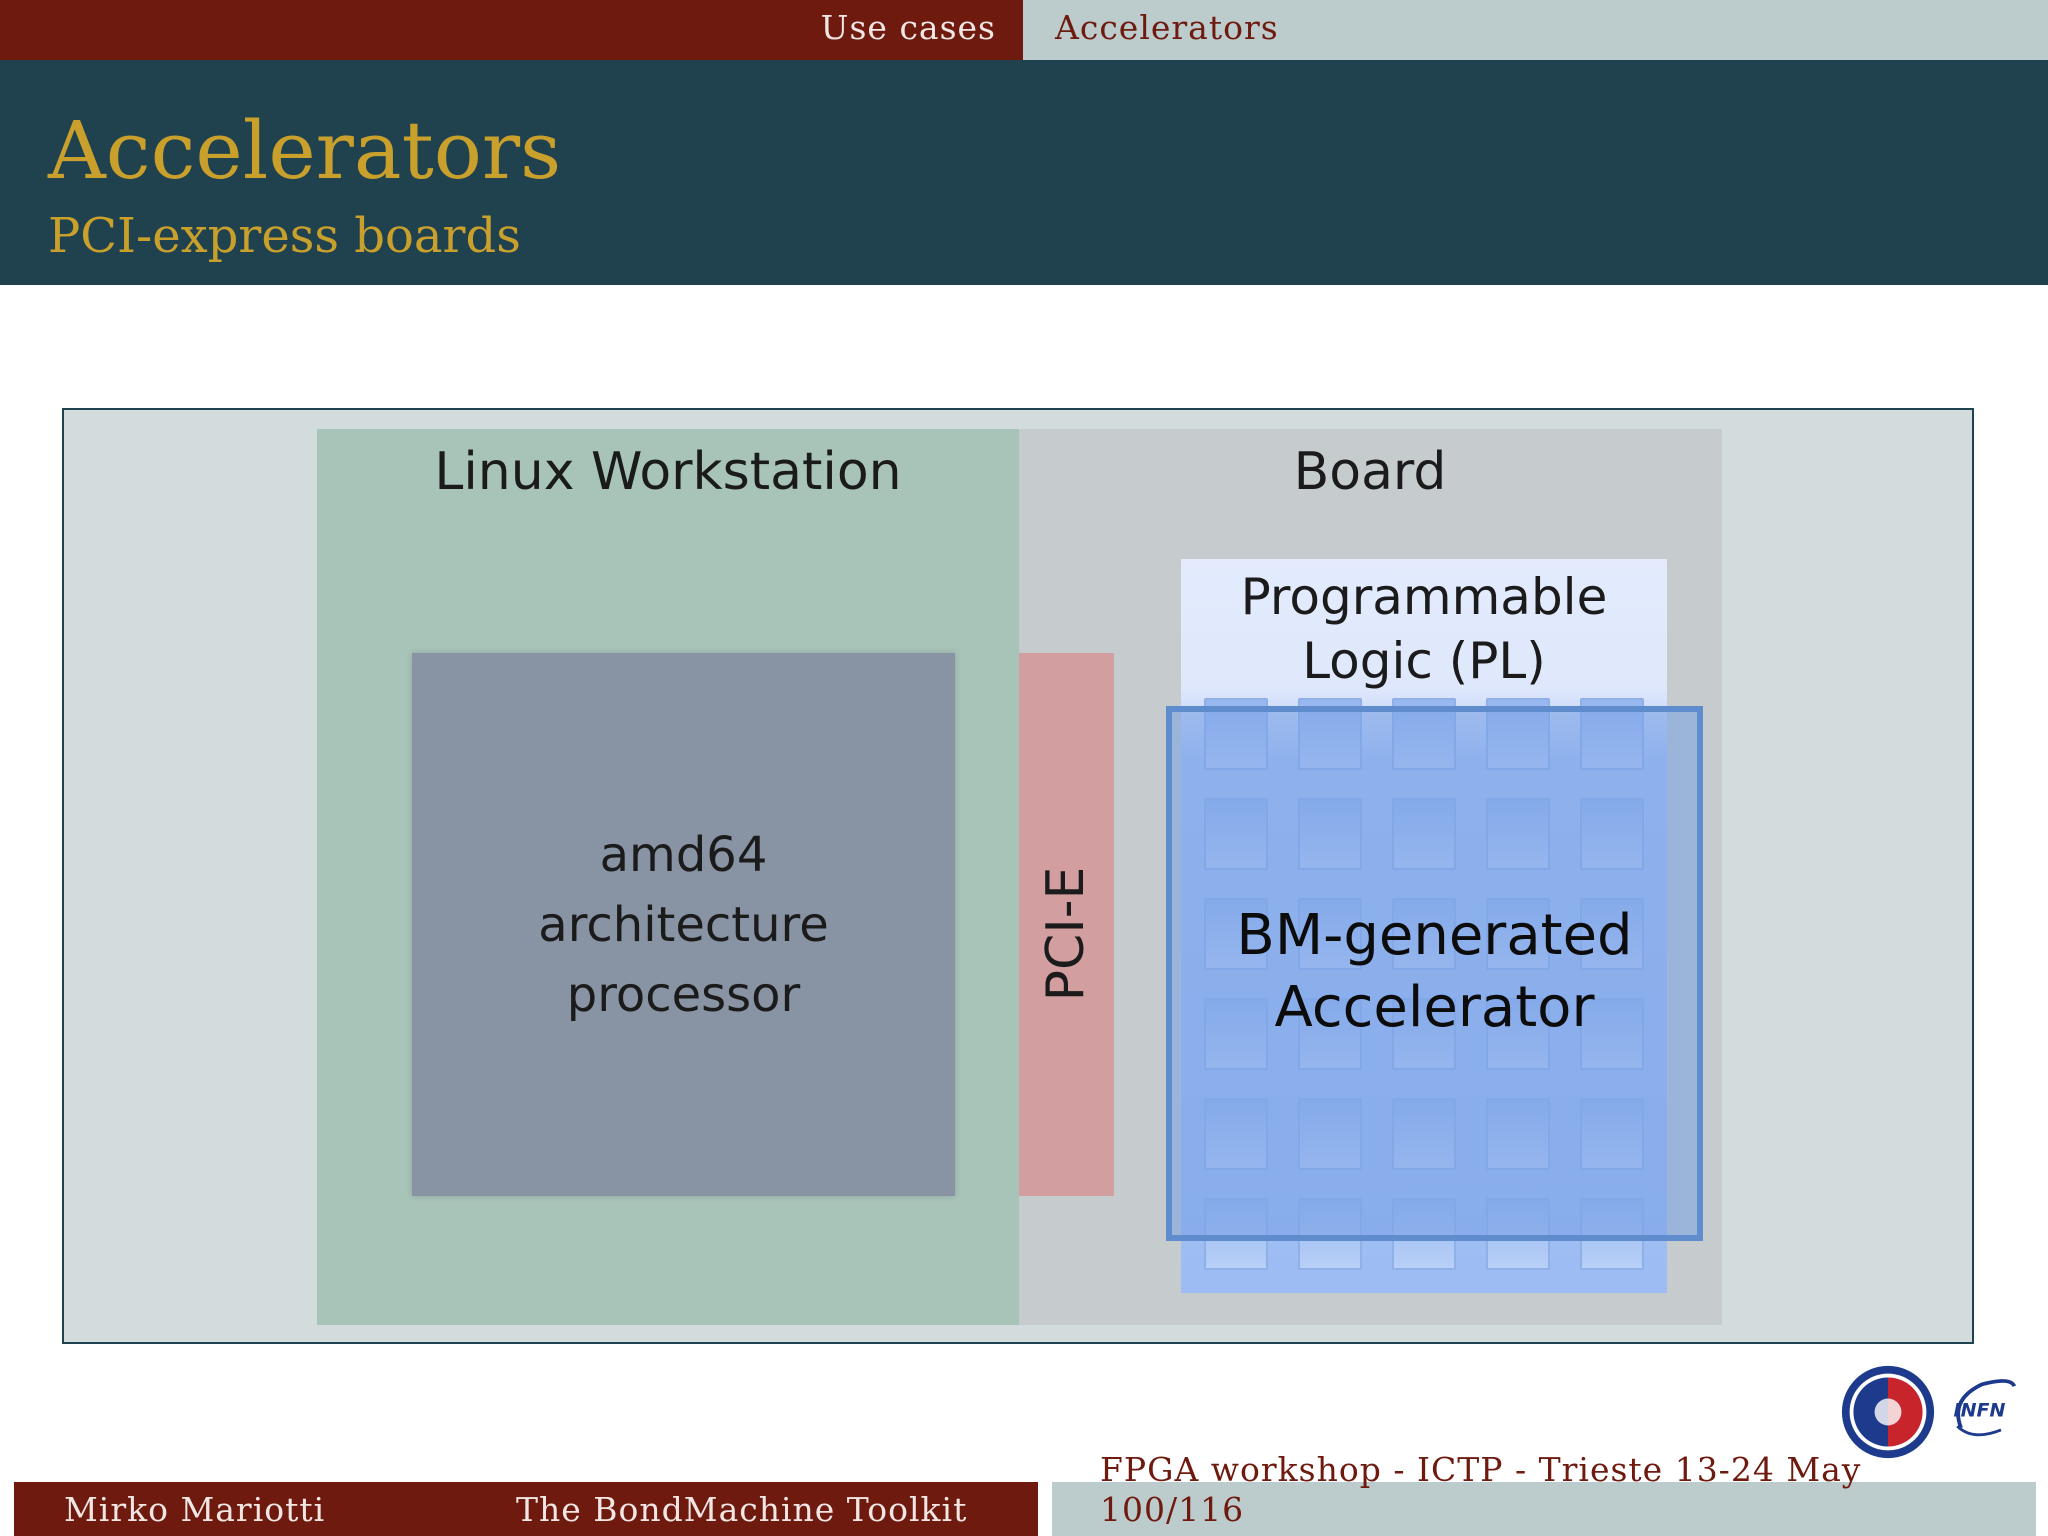 This screenshot has height=1536, width=2048. Describe the element at coordinates (1172, 1509) in the screenshot. I see `footer-page-number: 100/116` at that location.